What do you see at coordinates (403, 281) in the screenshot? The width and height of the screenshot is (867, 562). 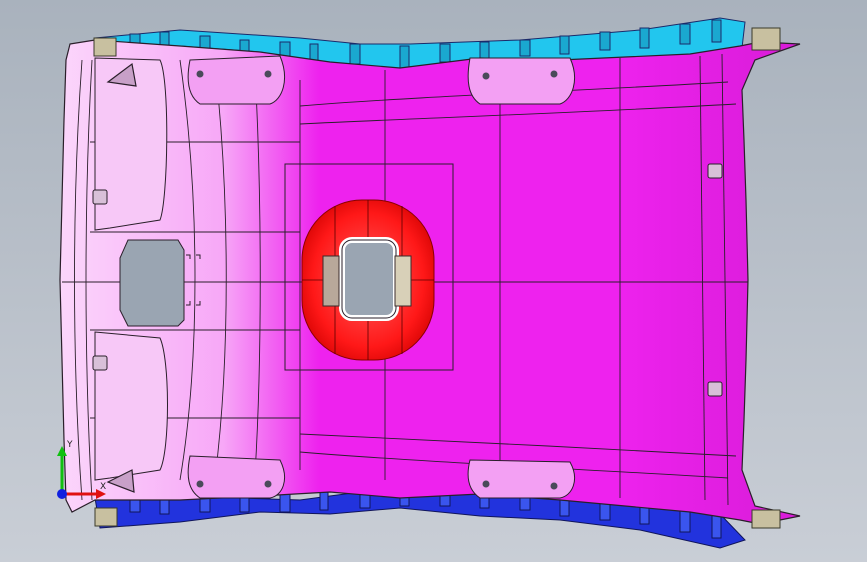 I see `sunroof-bracket-right` at bounding box center [403, 281].